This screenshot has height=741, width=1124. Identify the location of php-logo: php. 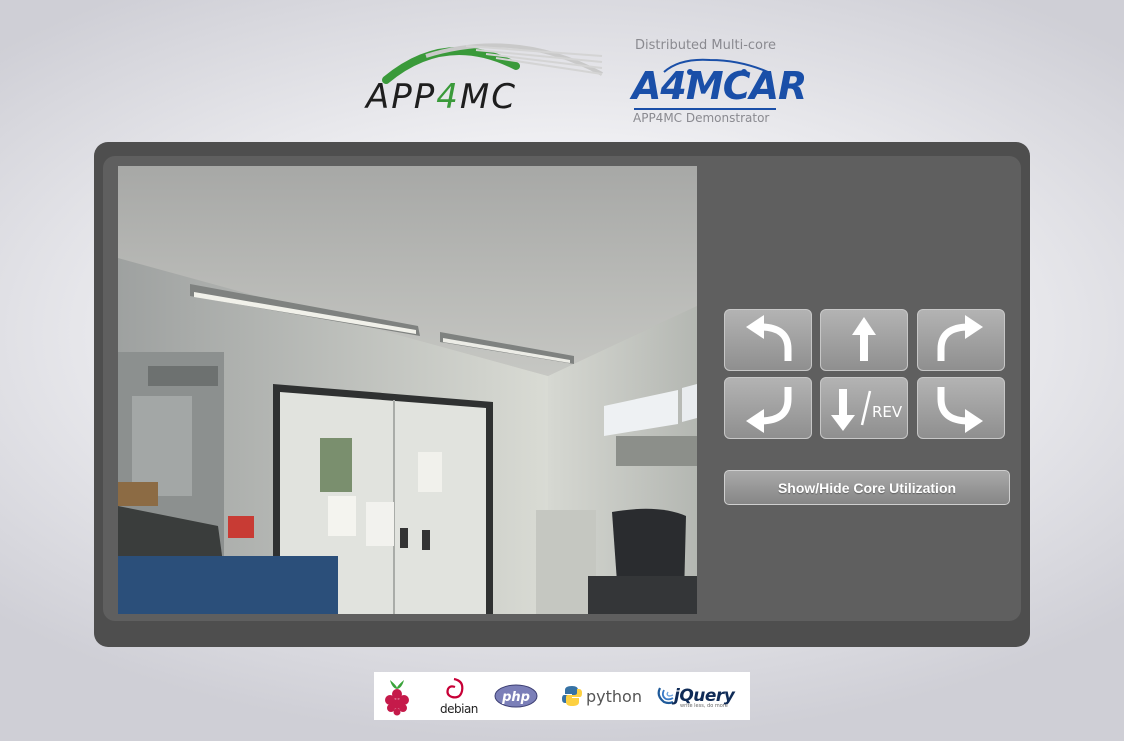
(516, 696).